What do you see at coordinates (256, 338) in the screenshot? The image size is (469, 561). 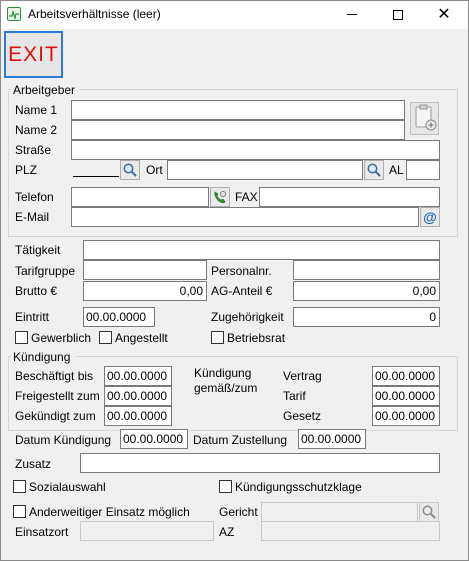 I see `betriebsrat-label: Betriebsrat` at bounding box center [256, 338].